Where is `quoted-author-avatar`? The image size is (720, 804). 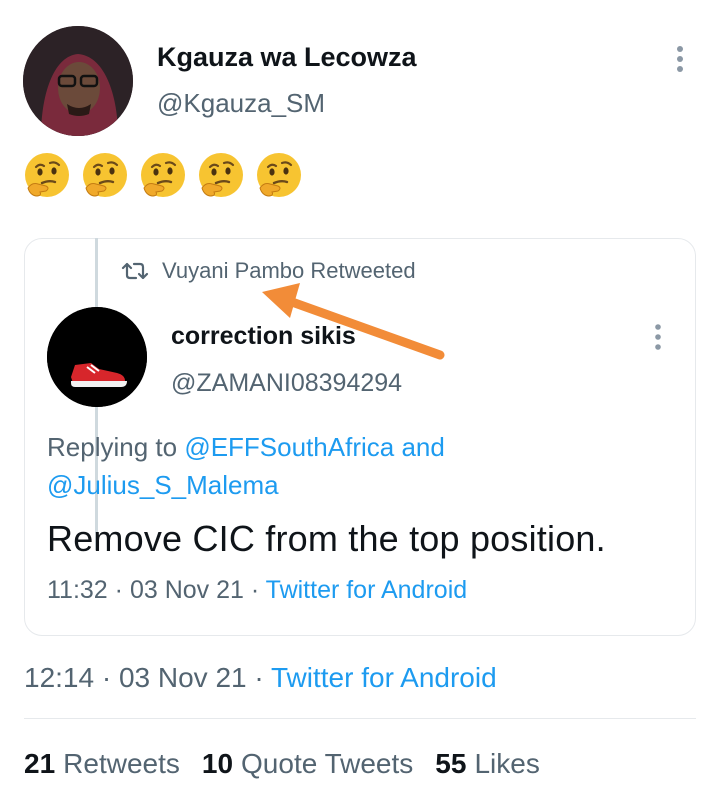
quoted-author-avatar is located at coordinates (97, 357).